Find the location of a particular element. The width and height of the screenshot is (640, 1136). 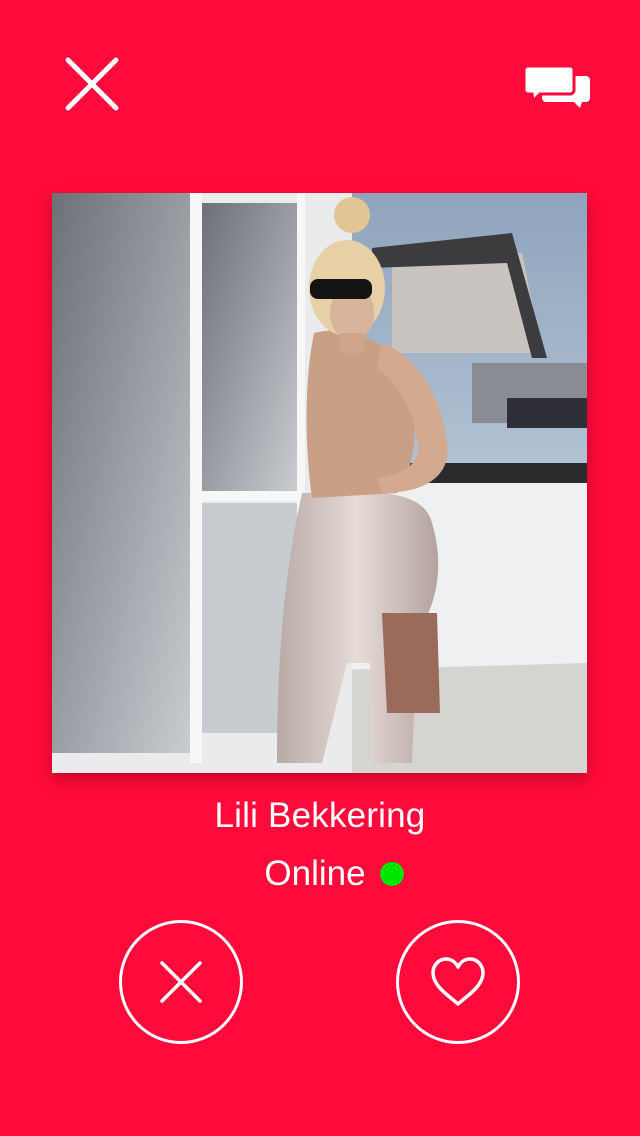

close-button is located at coordinates (92, 84).